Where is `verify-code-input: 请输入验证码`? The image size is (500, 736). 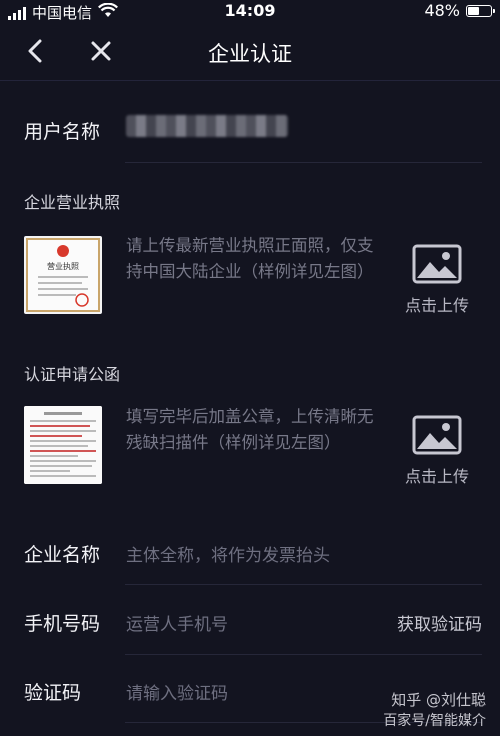 verify-code-input: 请输入验证码 is located at coordinates (177, 691).